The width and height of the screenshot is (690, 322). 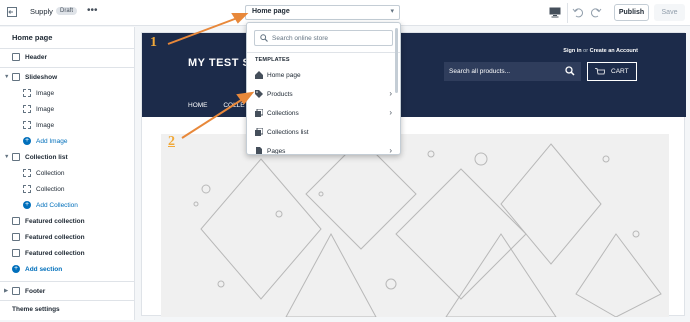 I want to click on sidebar-item-label: Slideshow, so click(x=41, y=77).